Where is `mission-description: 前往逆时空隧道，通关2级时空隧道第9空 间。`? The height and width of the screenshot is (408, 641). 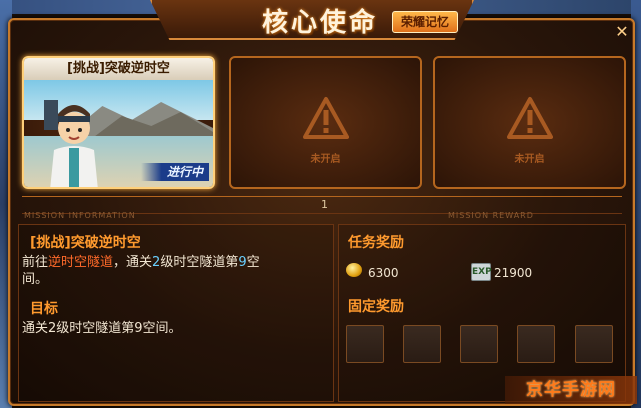 mission-description: 前往逆时空隧道，通关2级时空隧道第9空 间。 is located at coordinates (172, 271).